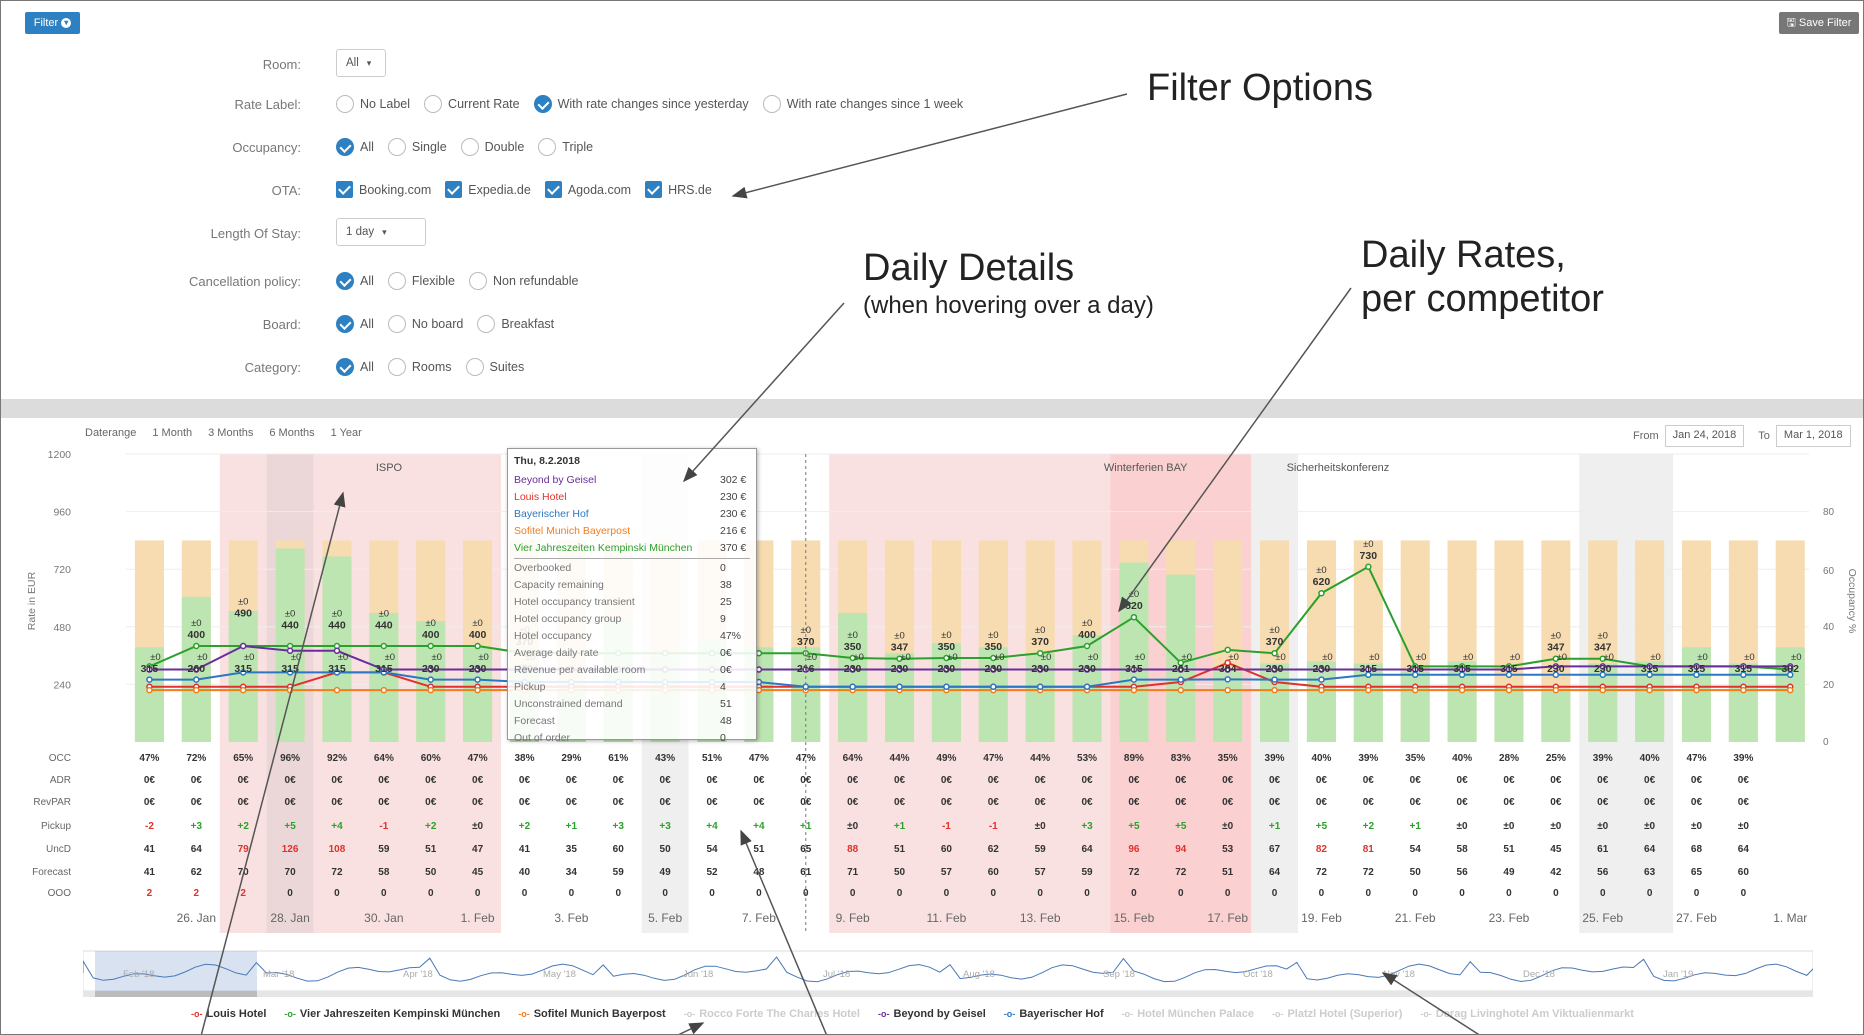  I want to click on event-band, so click(970, 693).